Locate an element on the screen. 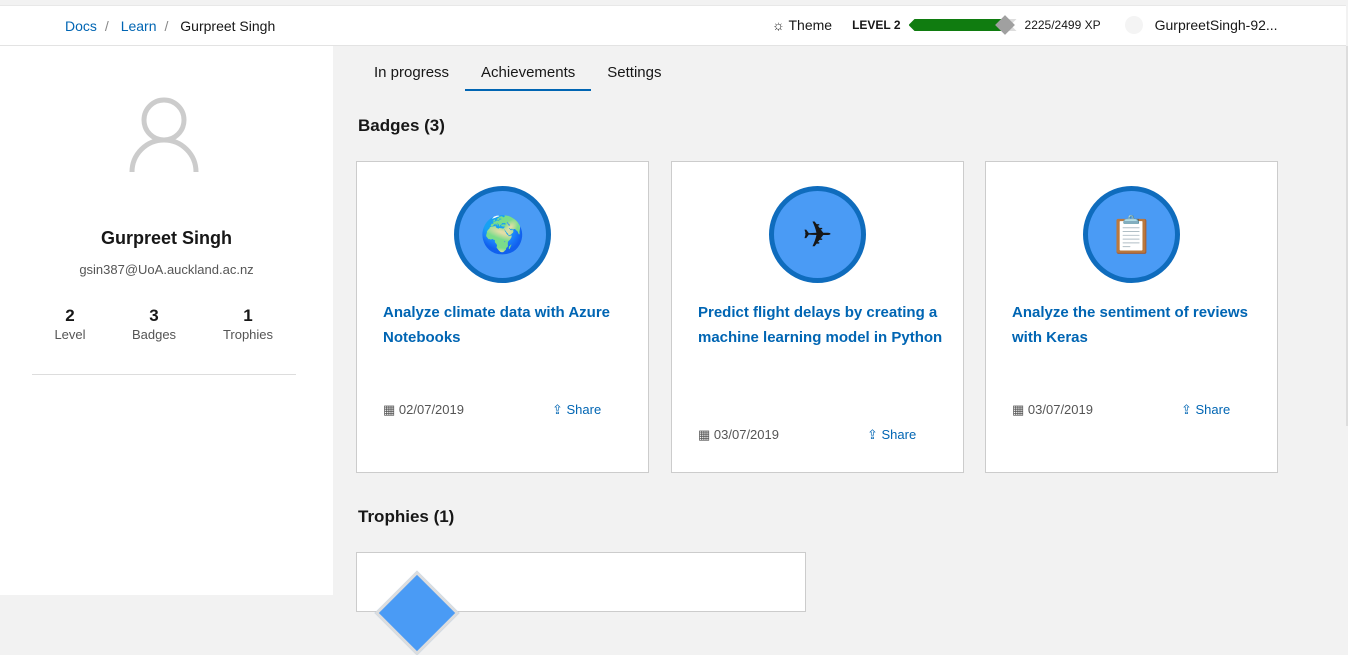 Image resolution: width=1348 pixels, height=655 pixels. stat-trophies: 1 Trophies is located at coordinates (248, 324).